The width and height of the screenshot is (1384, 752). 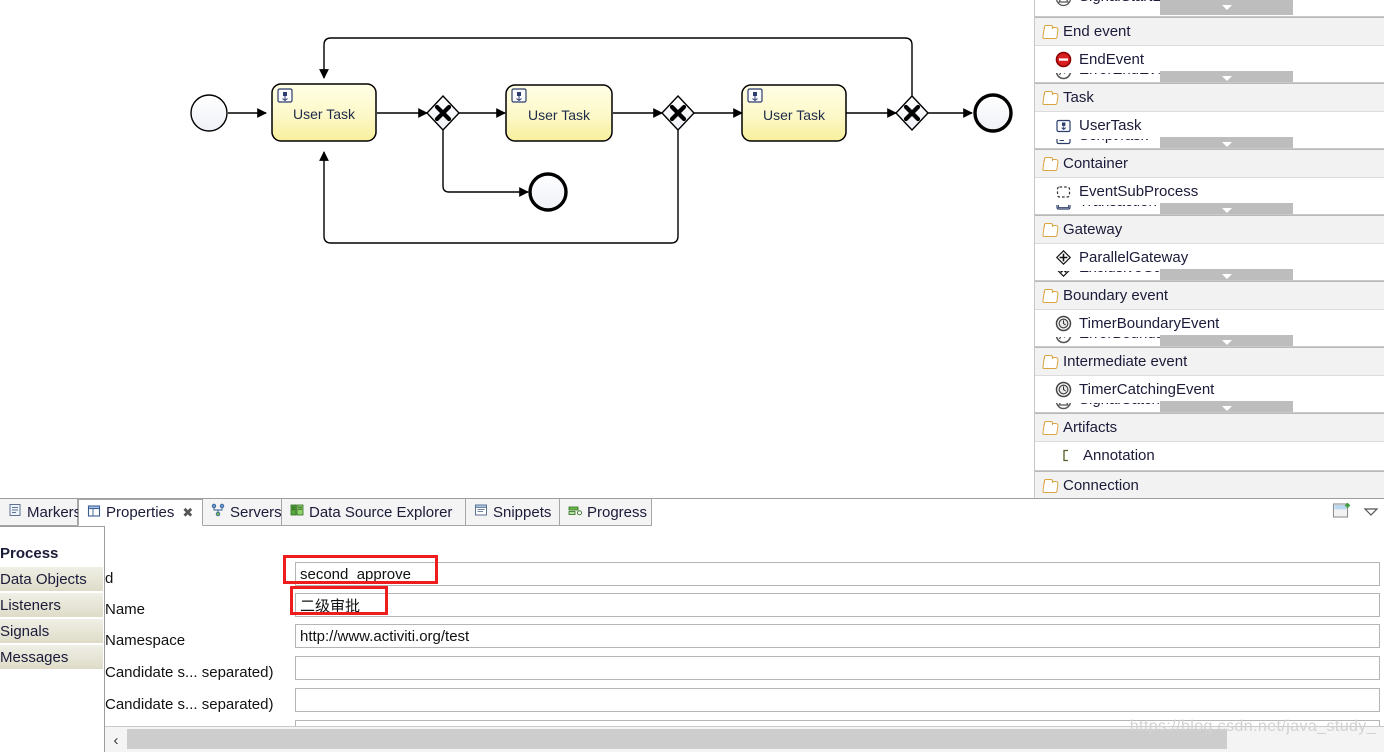 I want to click on bpmn-user-task-2: User Task, so click(x=559, y=113).